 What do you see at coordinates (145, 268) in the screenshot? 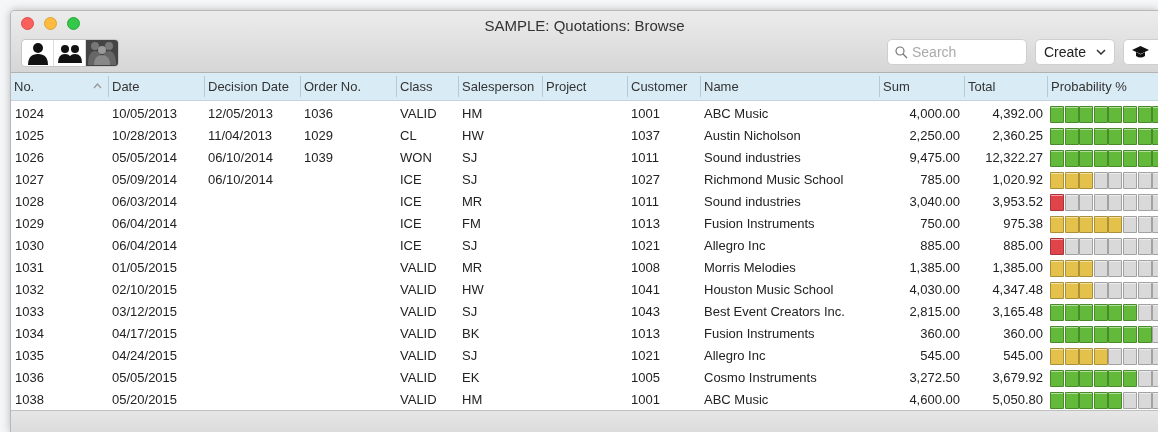
I see `table-cell-text: 01/05/2015` at bounding box center [145, 268].